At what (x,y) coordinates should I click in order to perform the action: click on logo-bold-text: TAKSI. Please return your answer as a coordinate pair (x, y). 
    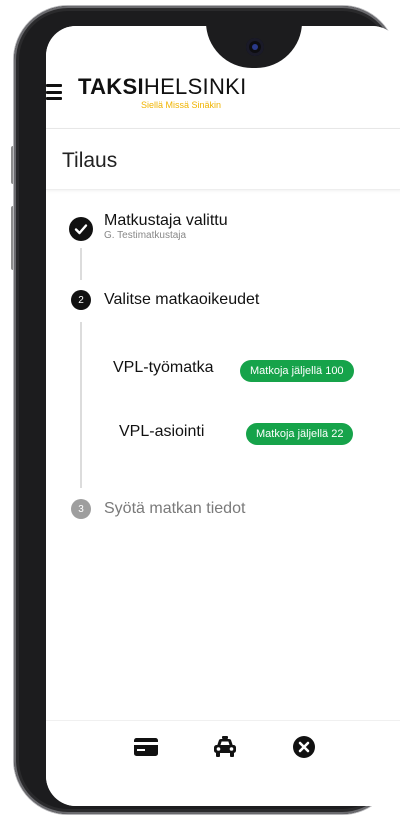
    Looking at the image, I should click on (111, 86).